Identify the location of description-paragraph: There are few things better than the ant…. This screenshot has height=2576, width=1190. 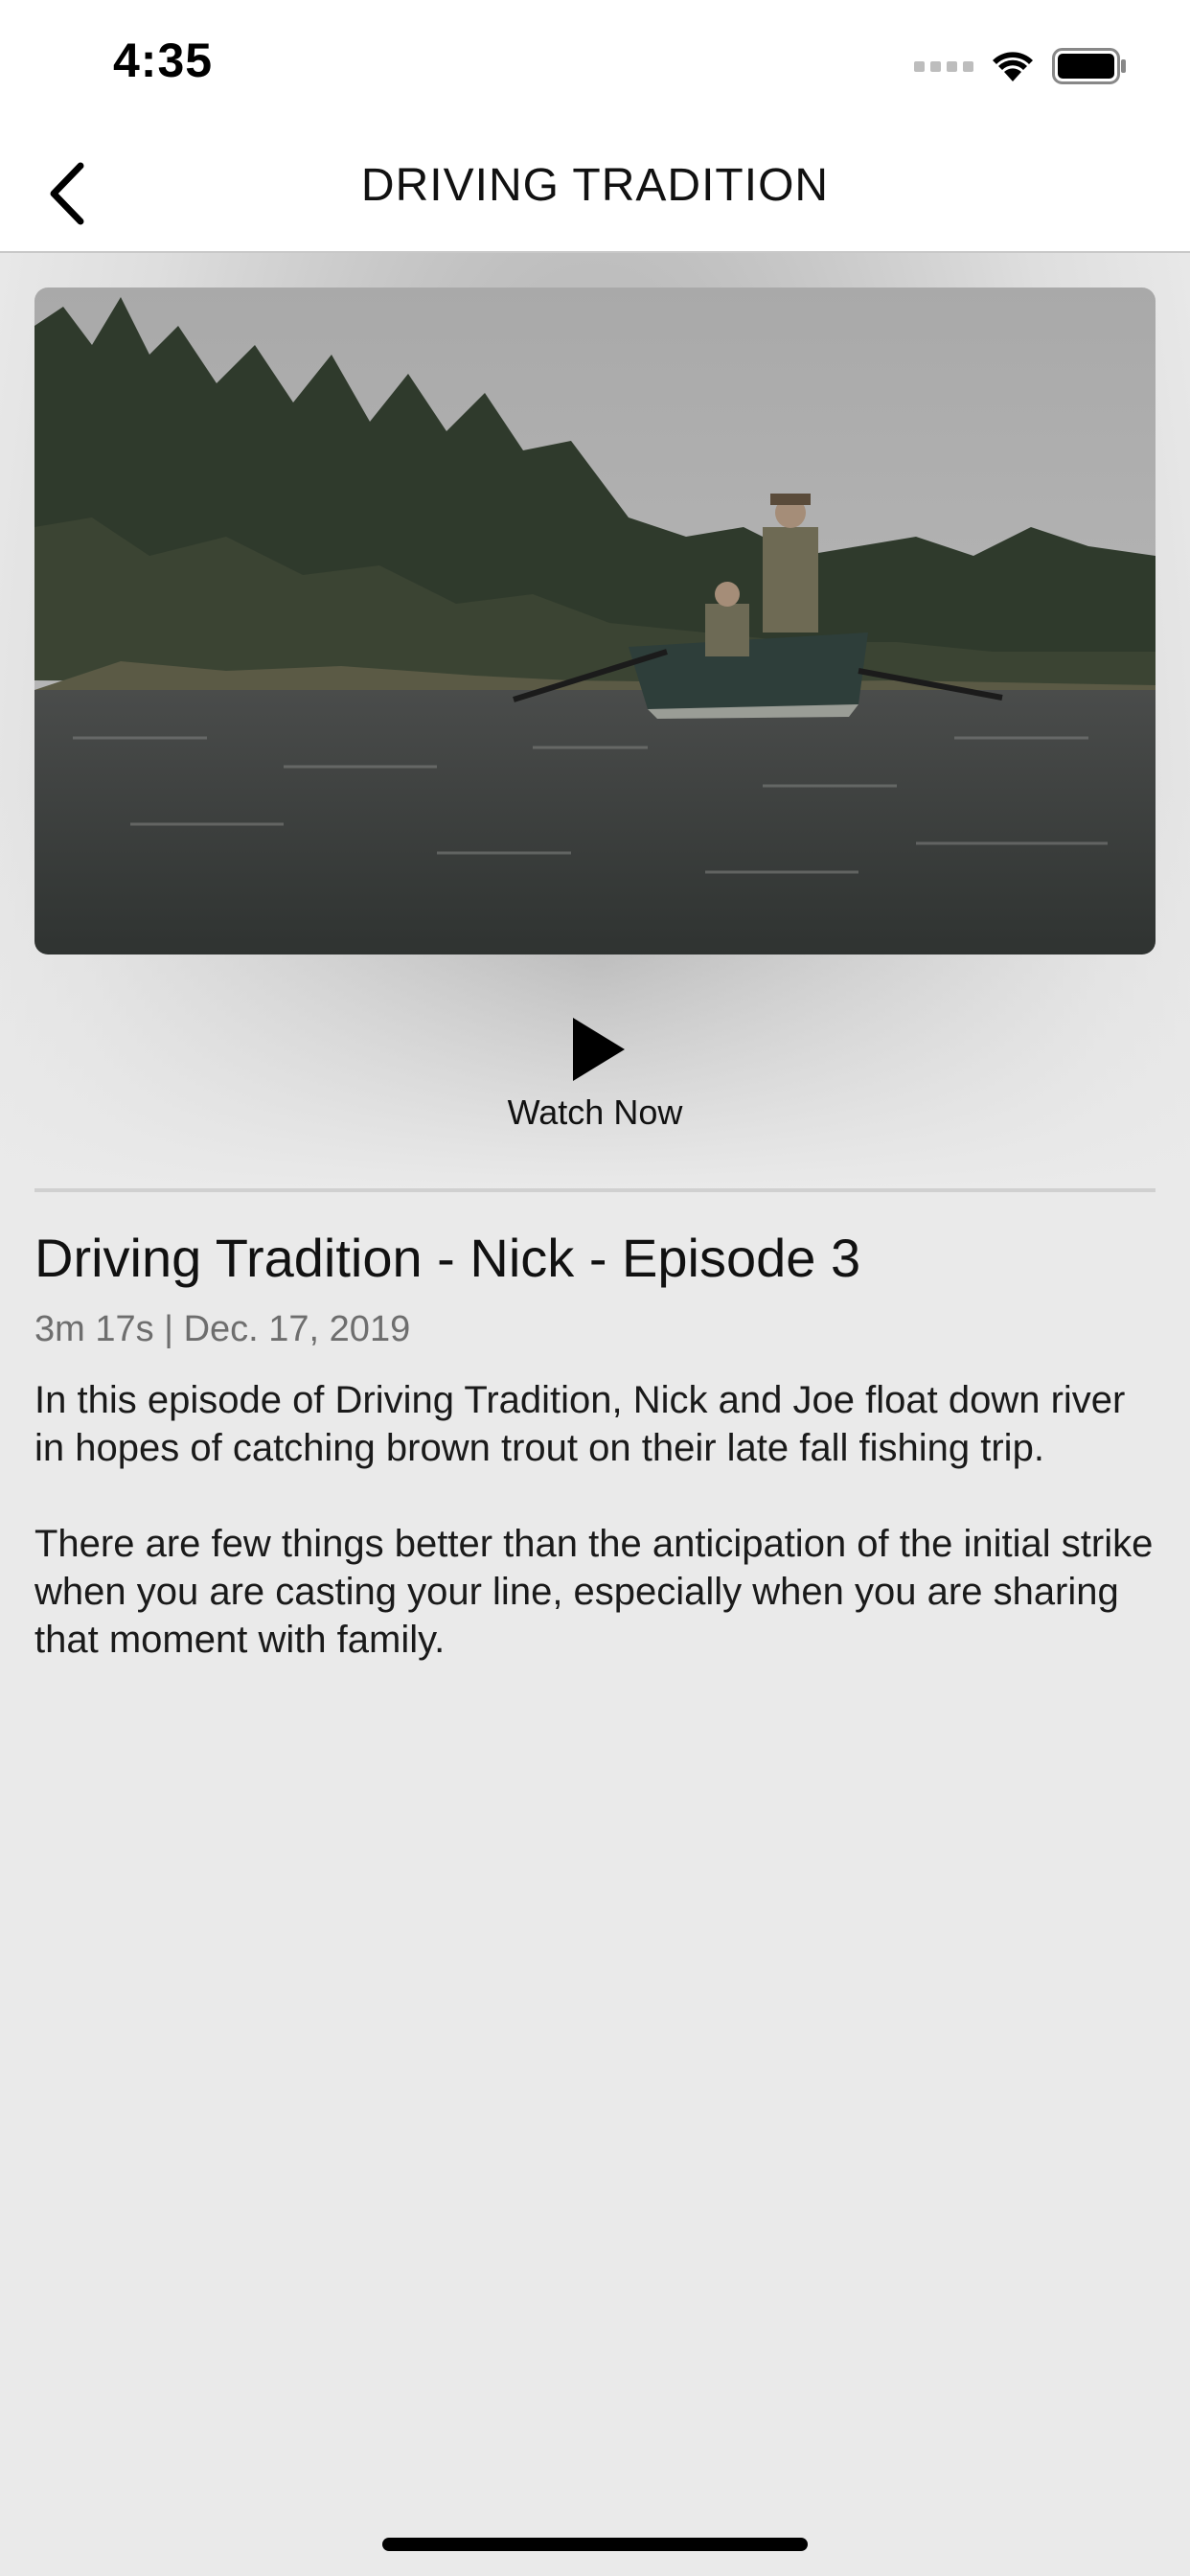
(594, 1592).